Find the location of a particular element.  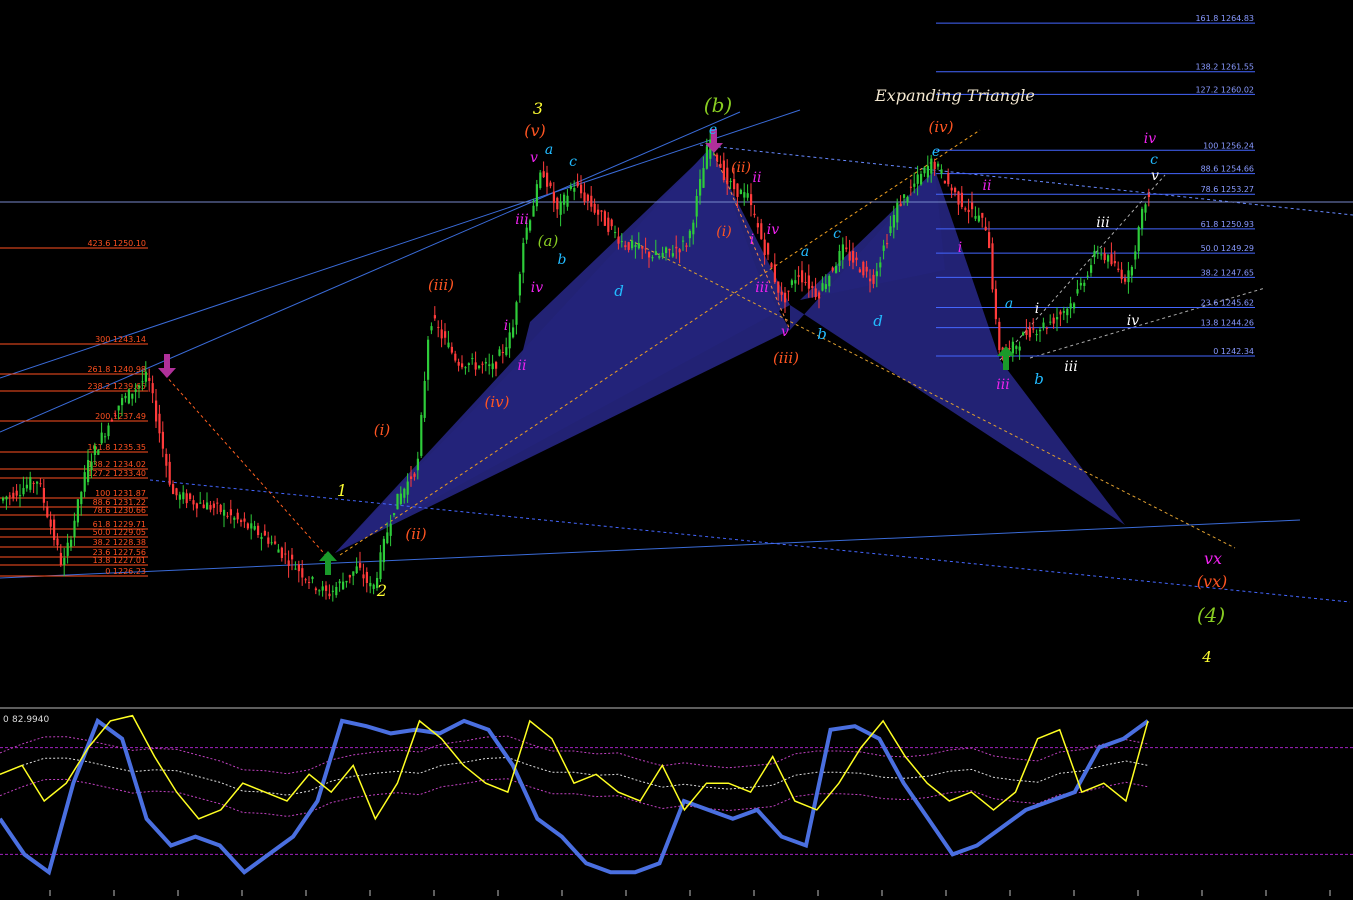

wave-label: b is located at coordinates (822, 334).